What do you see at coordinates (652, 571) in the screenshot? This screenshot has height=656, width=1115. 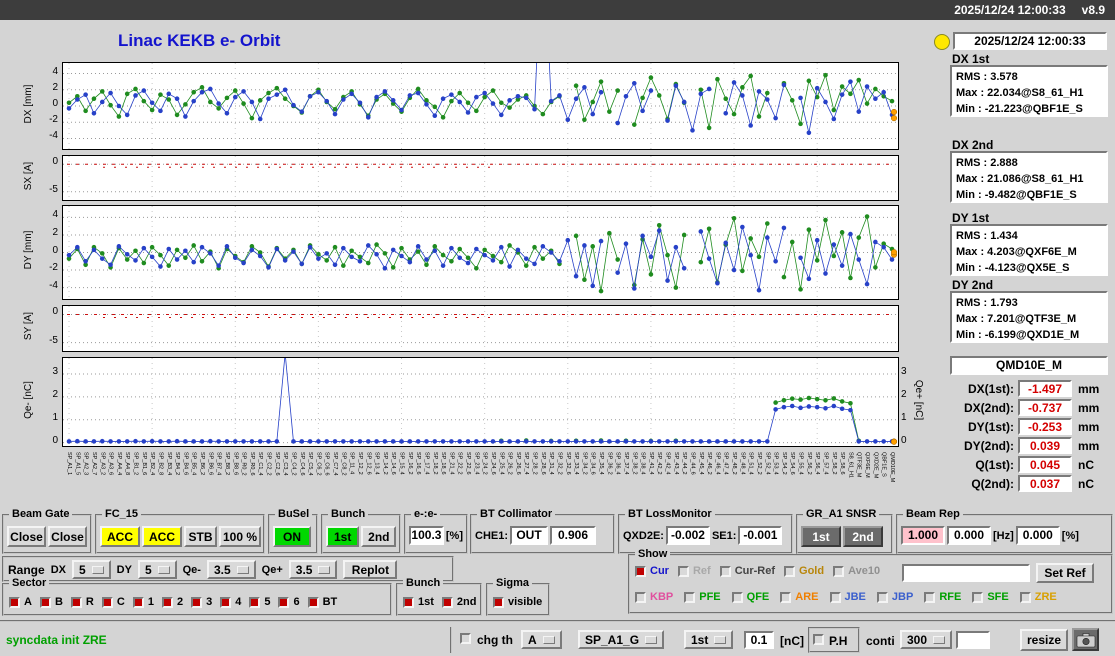 I see `checkbox-item-show-Cur: Cur` at bounding box center [652, 571].